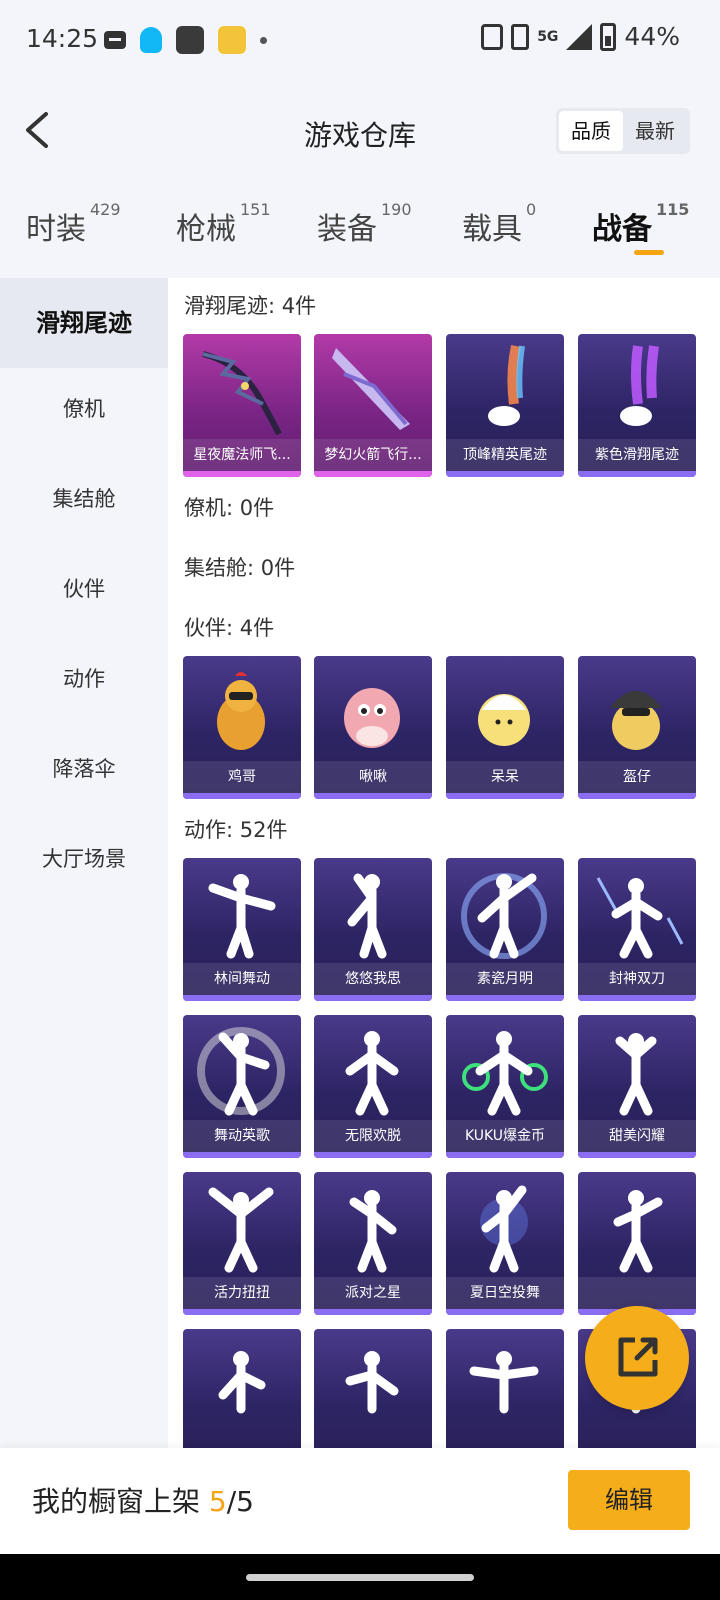 This screenshot has height=1600, width=720. I want to click on item-card: 封神双刀, so click(637, 929).